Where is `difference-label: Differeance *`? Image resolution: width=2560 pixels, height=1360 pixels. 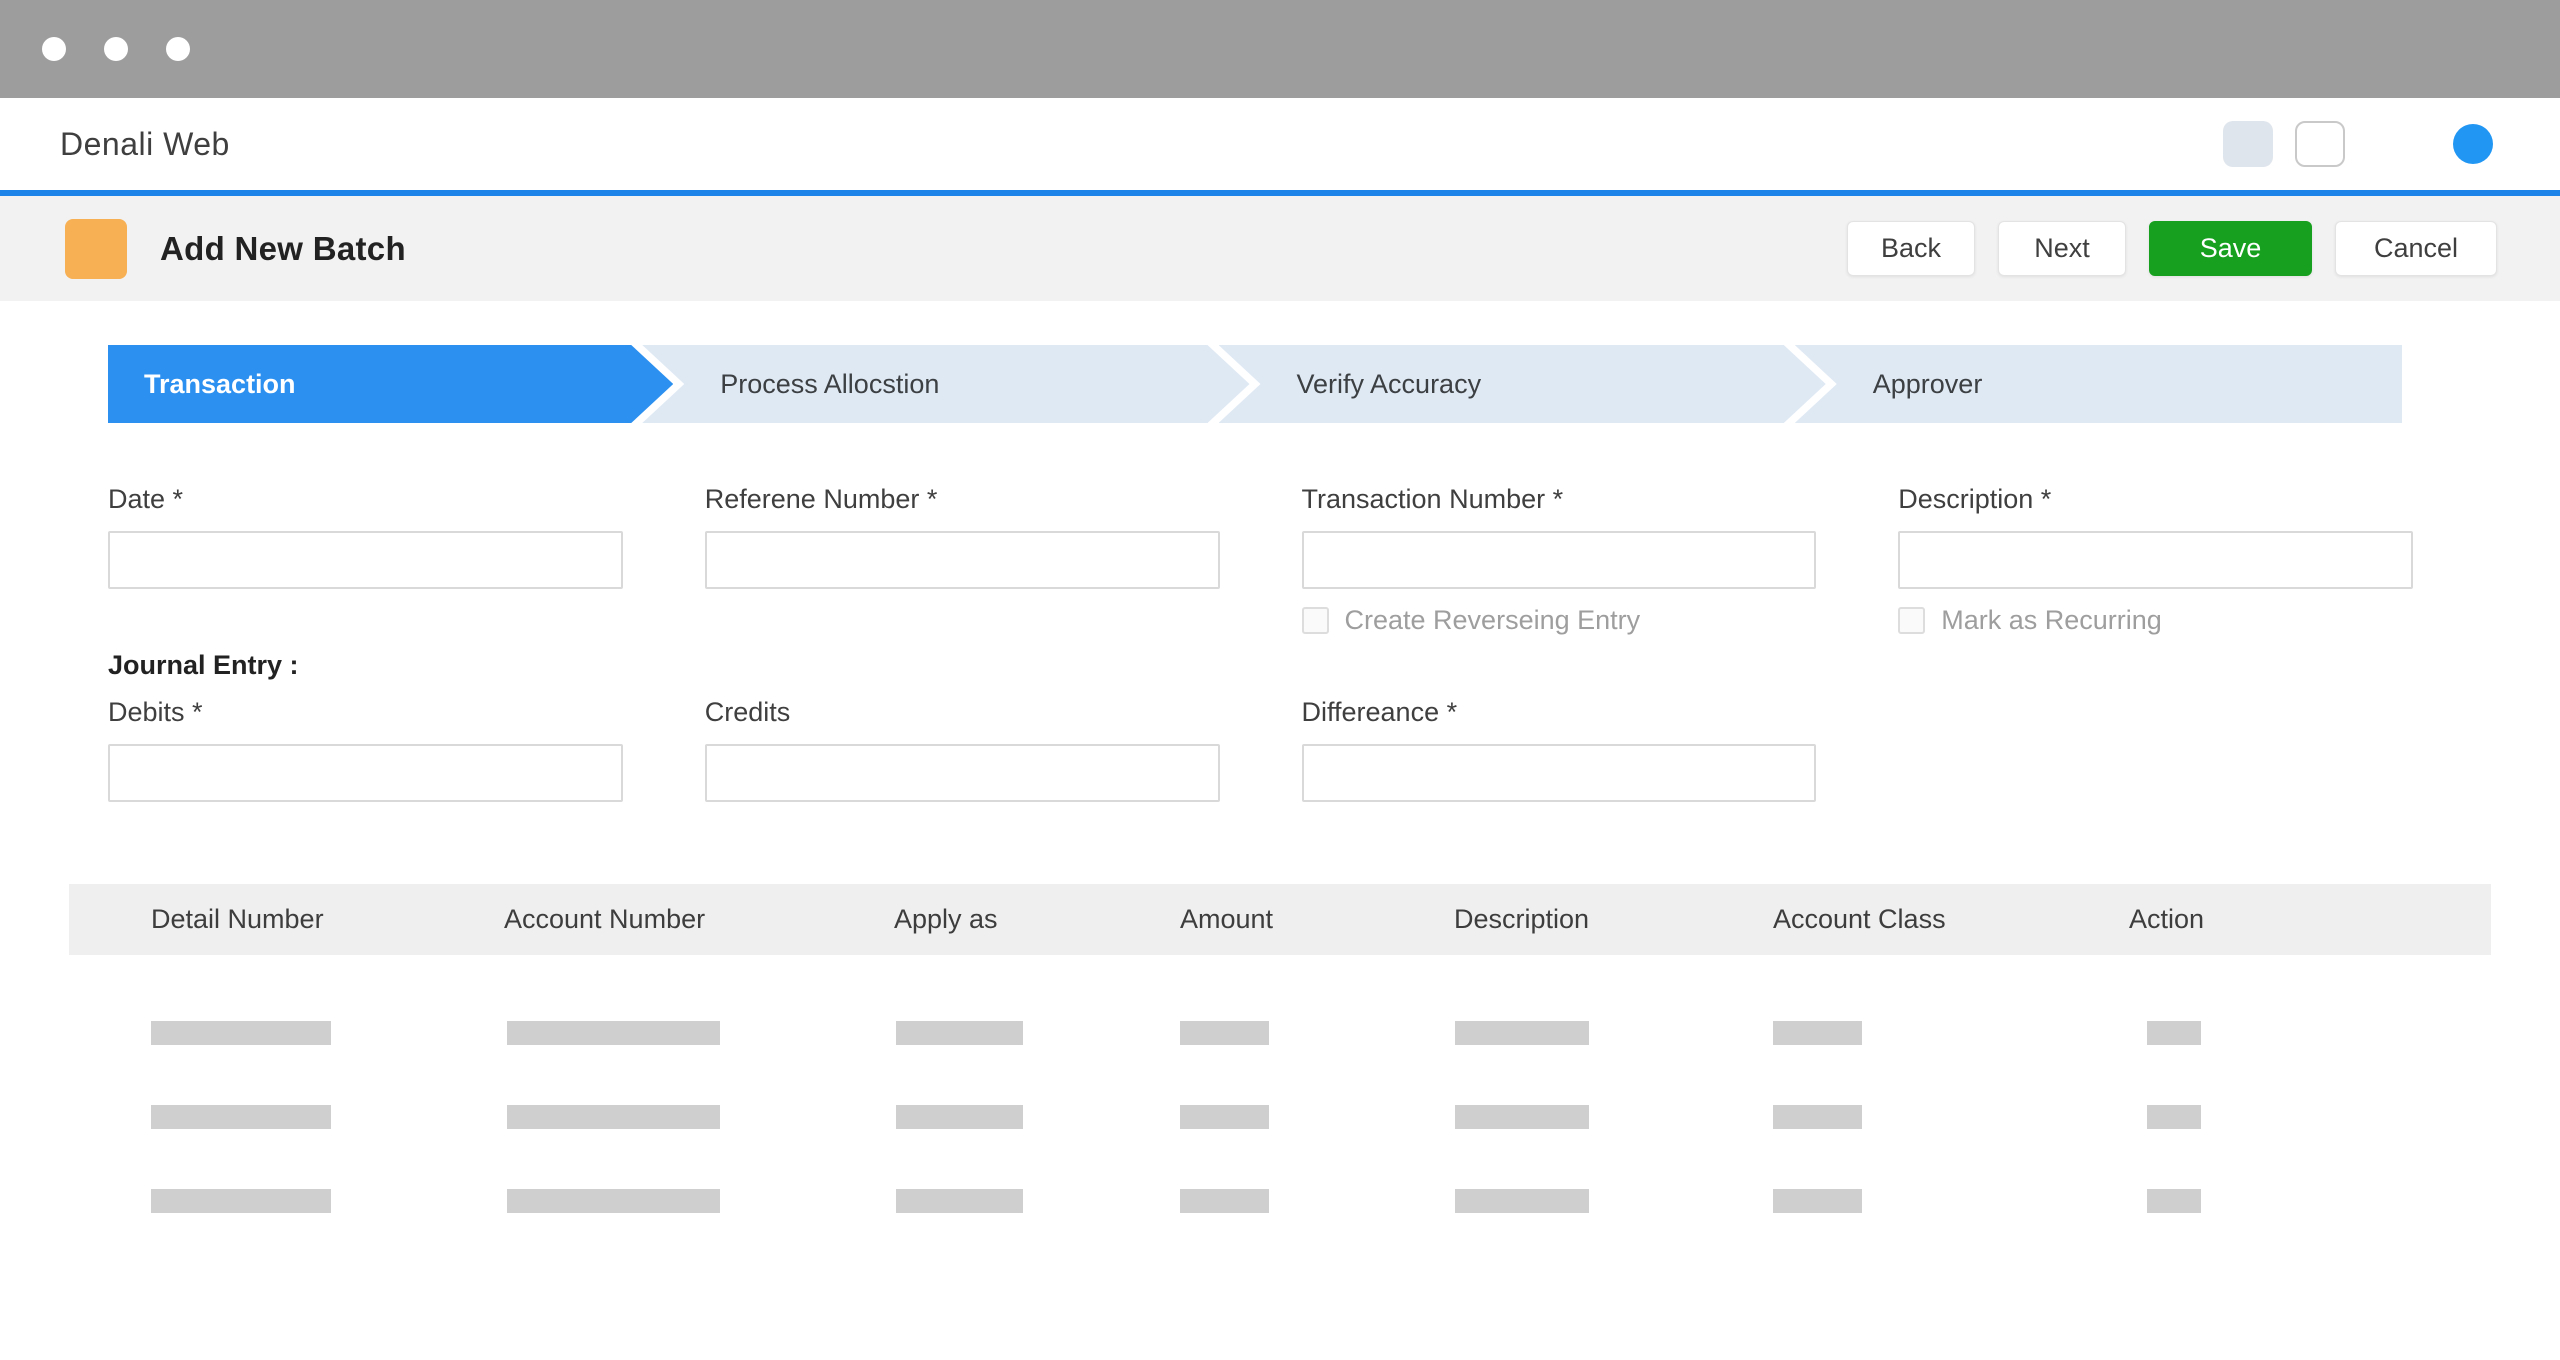 difference-label: Differeance * is located at coordinates (1379, 712).